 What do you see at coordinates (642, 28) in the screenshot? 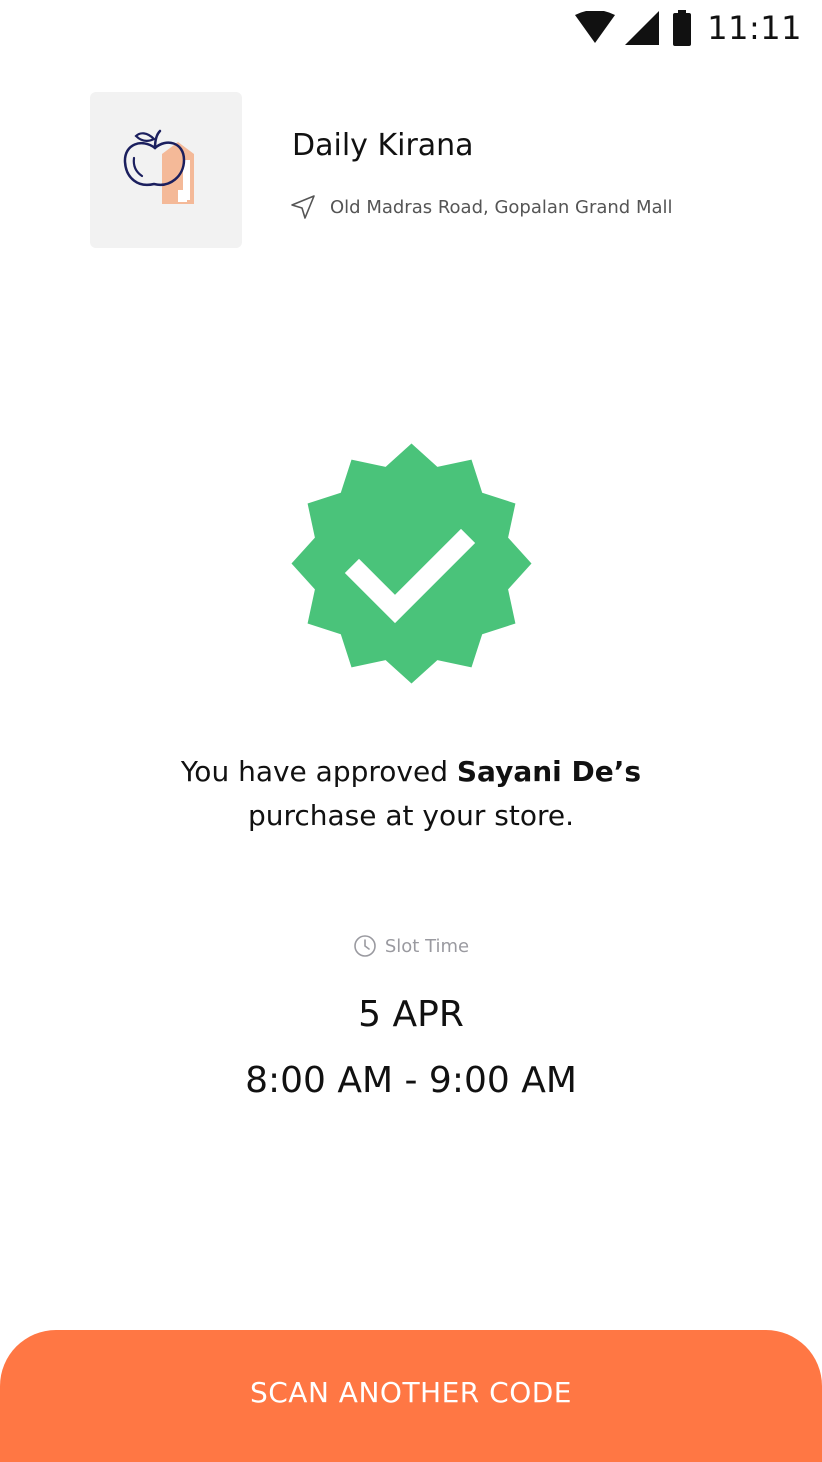
I see `signal-icon` at bounding box center [642, 28].